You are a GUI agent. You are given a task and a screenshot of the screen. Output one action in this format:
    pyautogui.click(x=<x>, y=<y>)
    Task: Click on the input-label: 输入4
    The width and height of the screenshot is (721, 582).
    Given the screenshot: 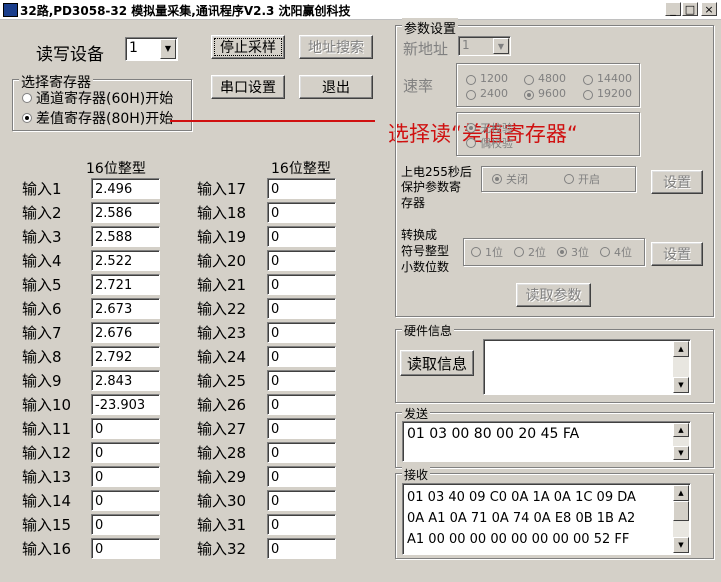 What is the action you would take?
    pyautogui.click(x=42, y=261)
    